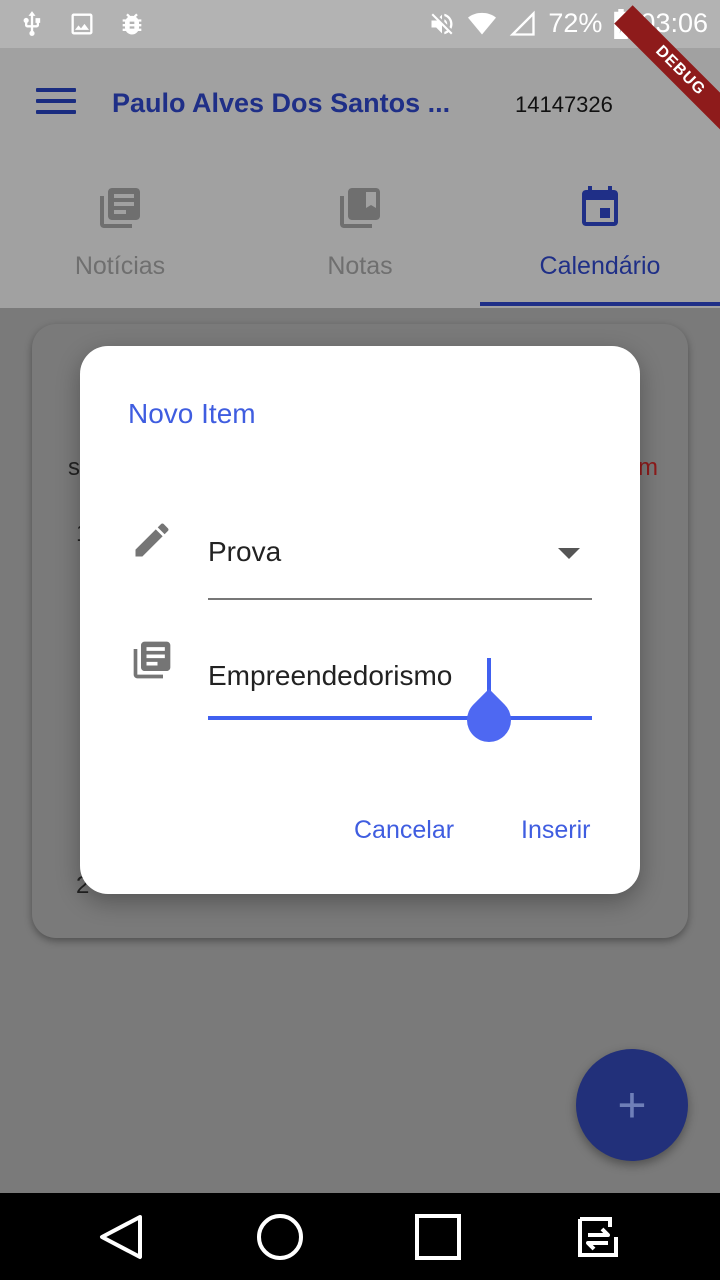 The image size is (720, 1280). What do you see at coordinates (152, 662) in the screenshot?
I see `list-library-icon` at bounding box center [152, 662].